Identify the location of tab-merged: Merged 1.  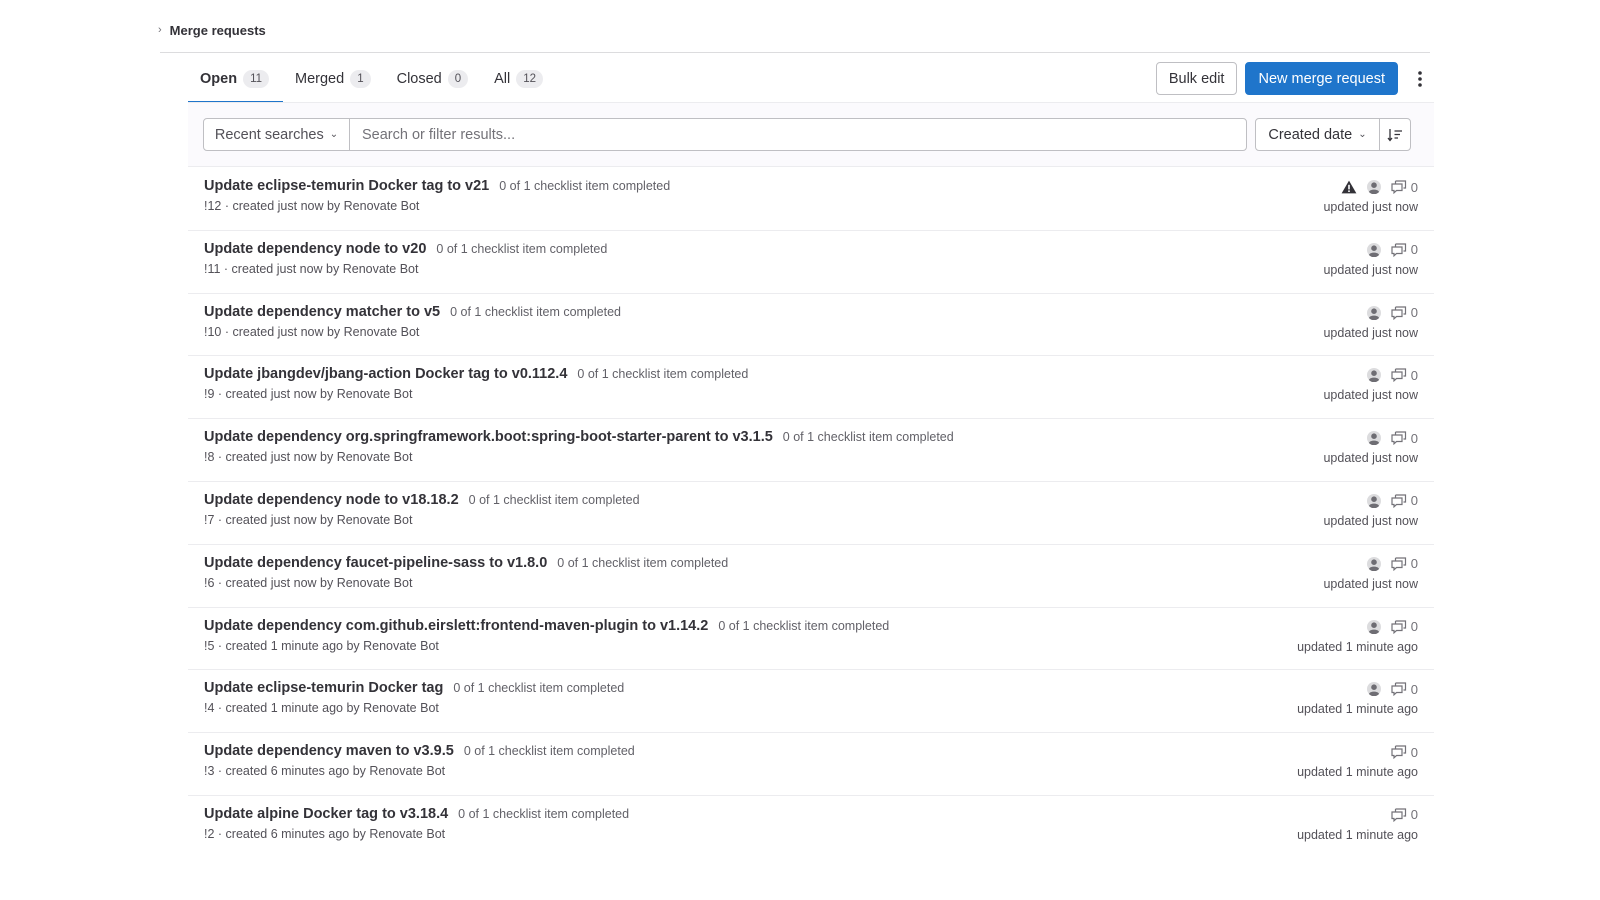
(334, 79).